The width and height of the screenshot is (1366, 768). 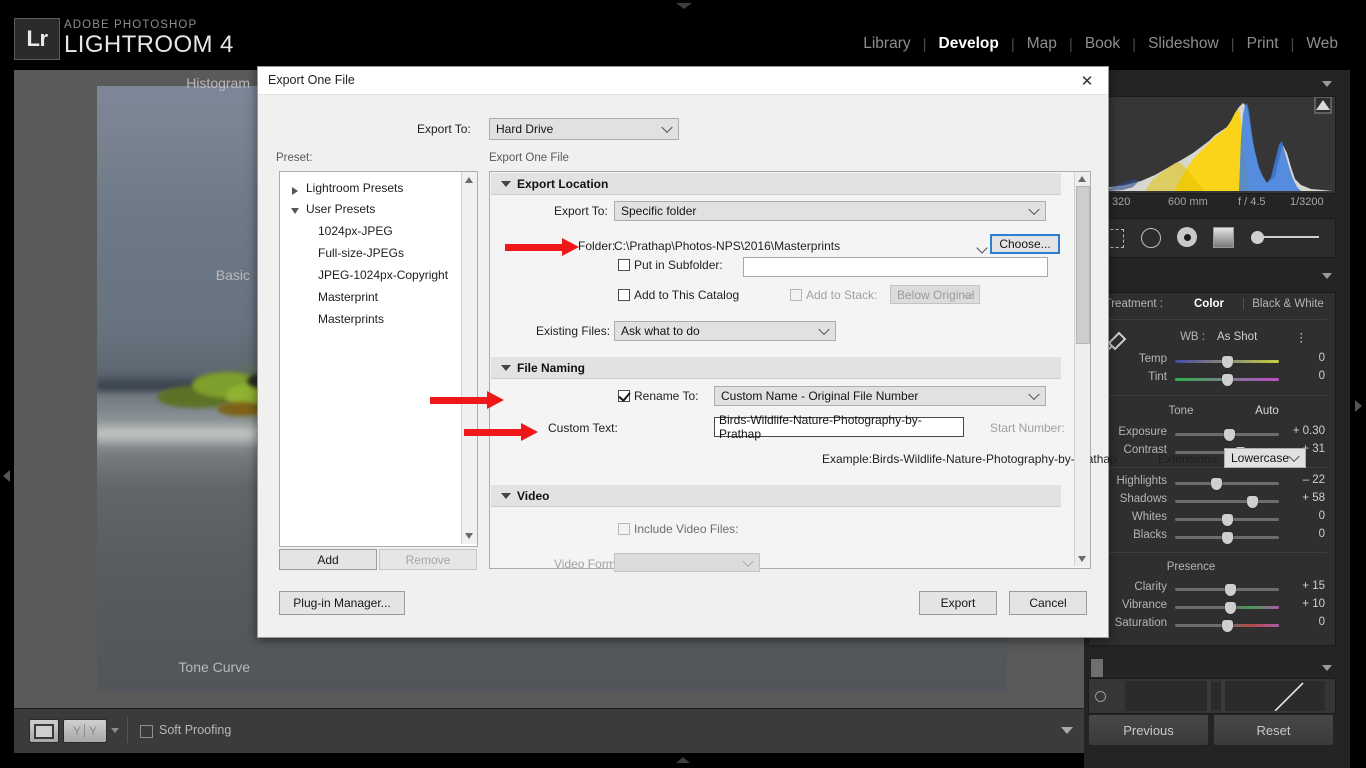 What do you see at coordinates (295, 191) in the screenshot?
I see `lightroom-presets-expand-icon` at bounding box center [295, 191].